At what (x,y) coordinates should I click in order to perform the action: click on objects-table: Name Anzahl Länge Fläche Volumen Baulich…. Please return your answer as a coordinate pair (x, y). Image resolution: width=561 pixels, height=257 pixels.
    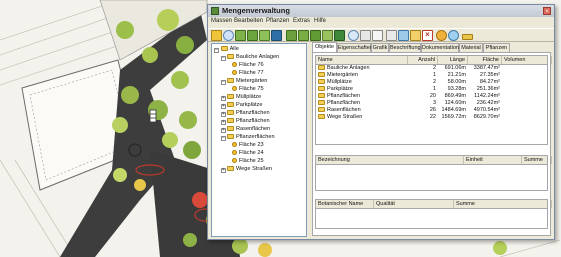
    Looking at the image, I should click on (433, 100).